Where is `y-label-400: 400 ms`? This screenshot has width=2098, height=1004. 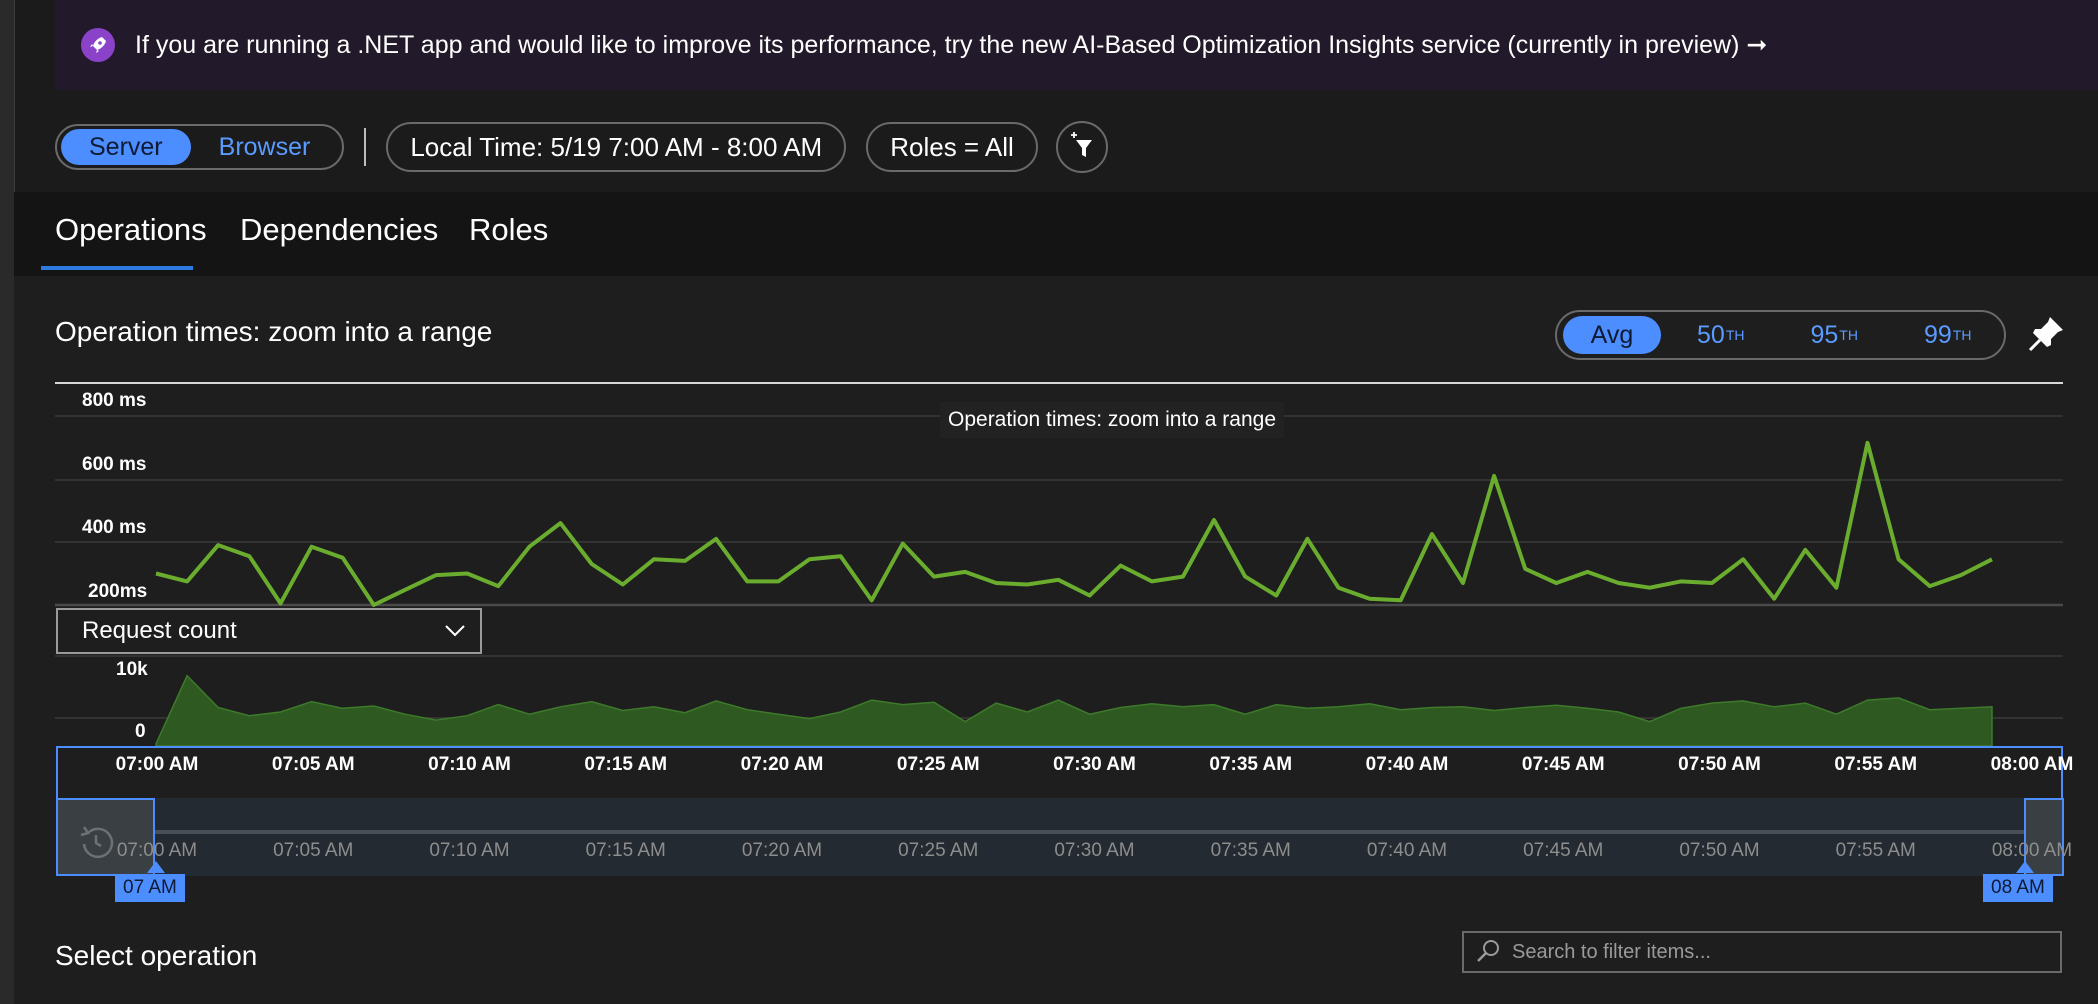
y-label-400: 400 ms is located at coordinates (114, 527).